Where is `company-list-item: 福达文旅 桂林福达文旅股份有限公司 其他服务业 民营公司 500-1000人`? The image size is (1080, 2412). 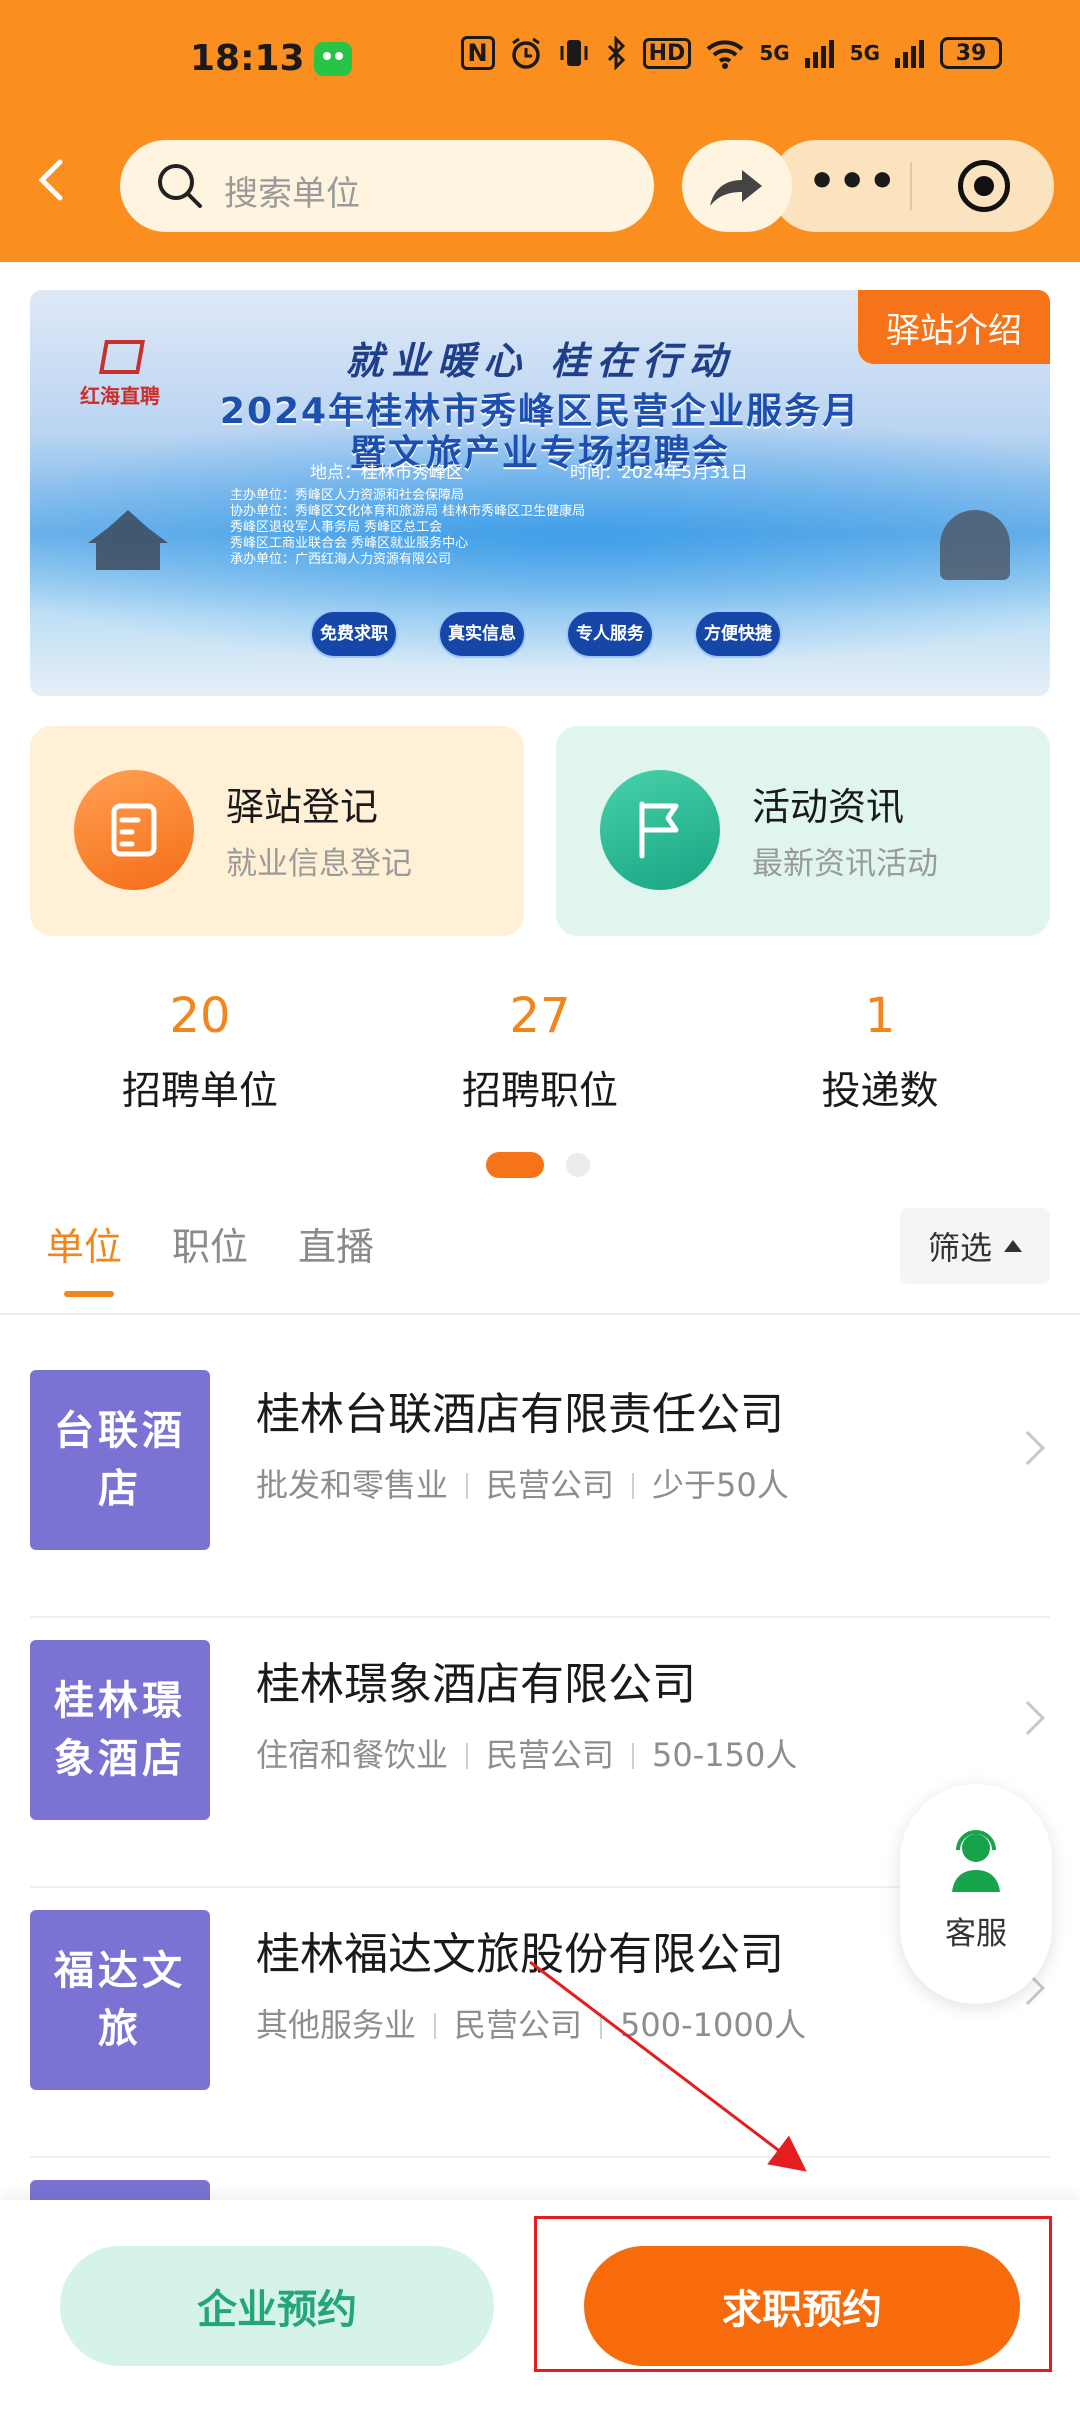
company-list-item: 福达文旅 桂林福达文旅股份有限公司 其他服务业 民营公司 500-1000人 is located at coordinates (540, 2023).